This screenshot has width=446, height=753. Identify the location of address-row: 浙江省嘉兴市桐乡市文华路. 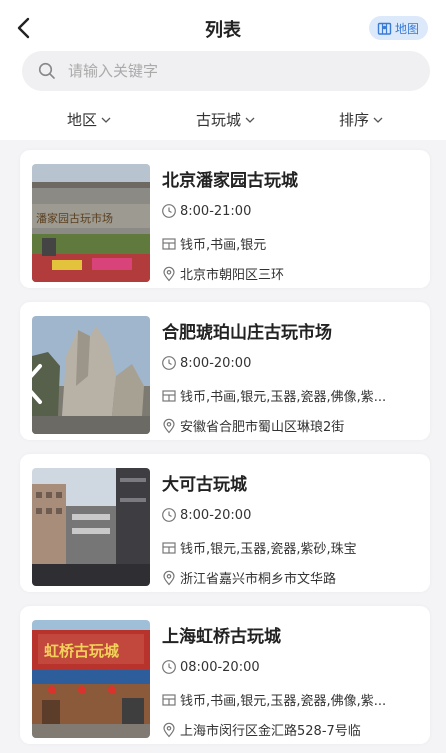
(248, 577).